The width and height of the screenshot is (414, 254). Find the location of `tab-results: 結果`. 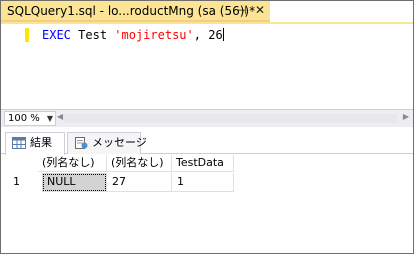

tab-results: 結果 is located at coordinates (35, 143).